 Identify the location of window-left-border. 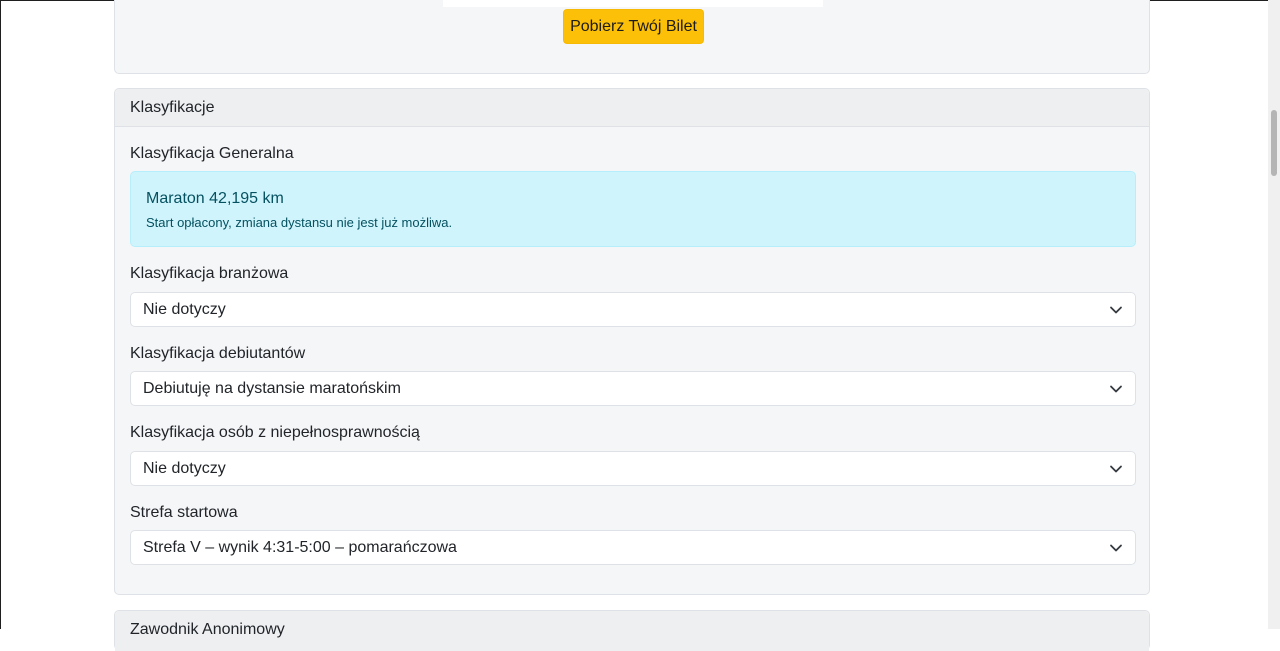
(0, 314).